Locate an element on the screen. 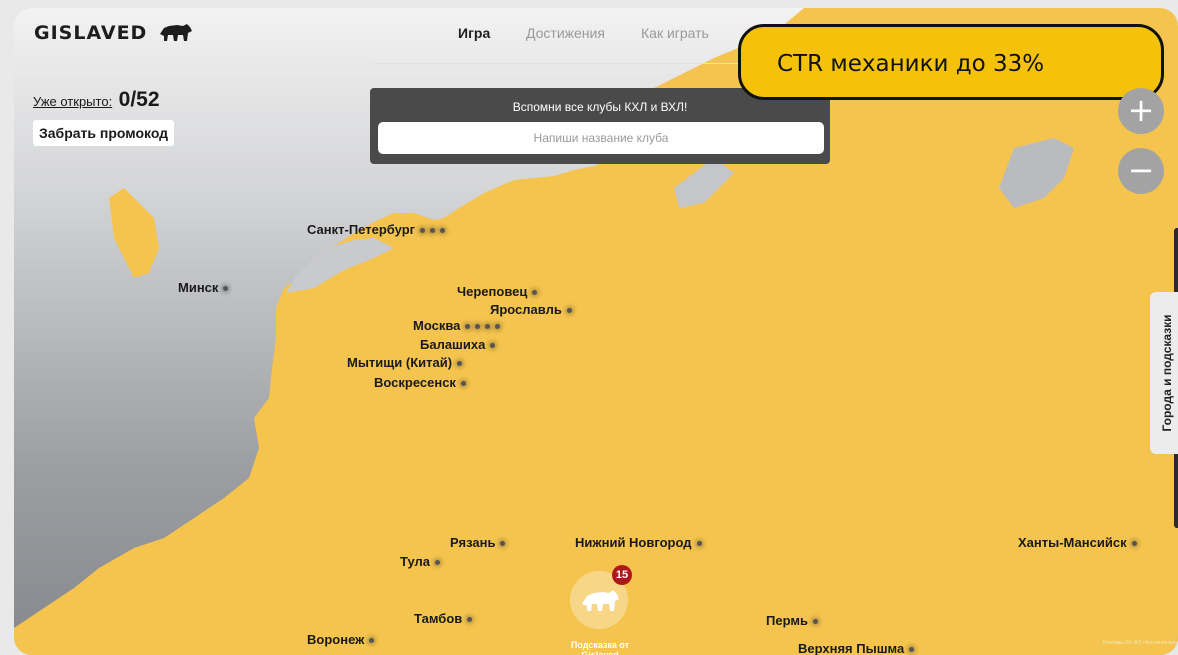  city-label: Череповец is located at coordinates (497, 291).